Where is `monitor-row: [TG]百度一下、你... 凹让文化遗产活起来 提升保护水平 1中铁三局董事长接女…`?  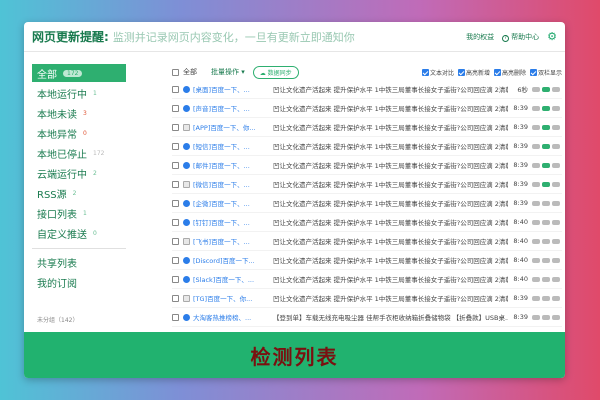
monitor-row: [TG]百度一下、你... 凹让文化遗产活起来 提升保护水平 1中铁三局董事长接女… is located at coordinates (367, 298).